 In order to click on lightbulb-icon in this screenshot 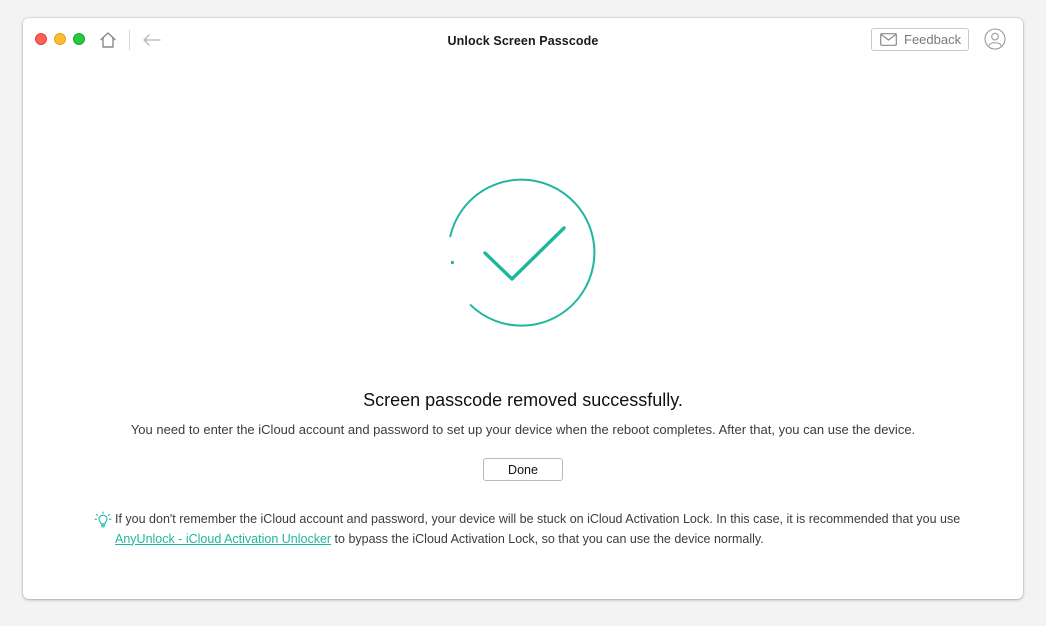, I will do `click(103, 520)`.